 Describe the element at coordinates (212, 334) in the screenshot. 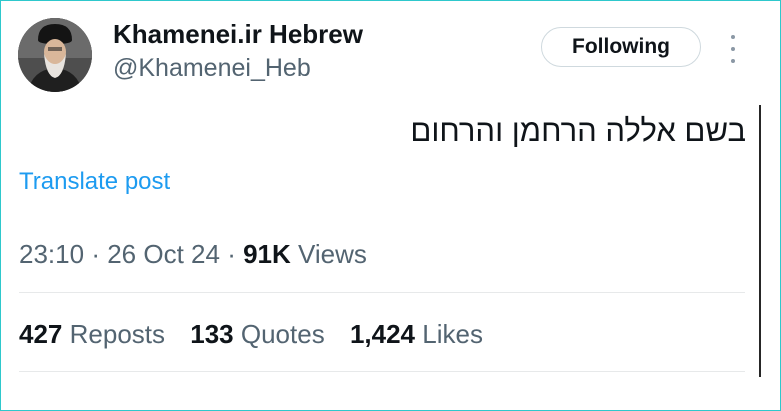

I see `quotes-count: 133` at that location.